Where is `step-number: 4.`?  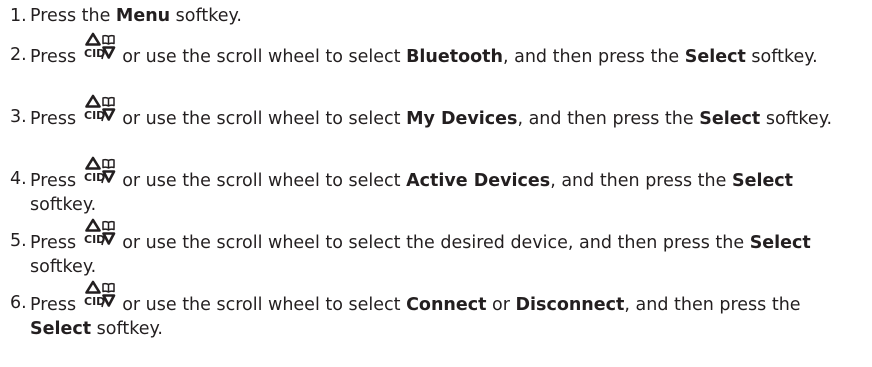 step-number: 4. is located at coordinates (18, 179).